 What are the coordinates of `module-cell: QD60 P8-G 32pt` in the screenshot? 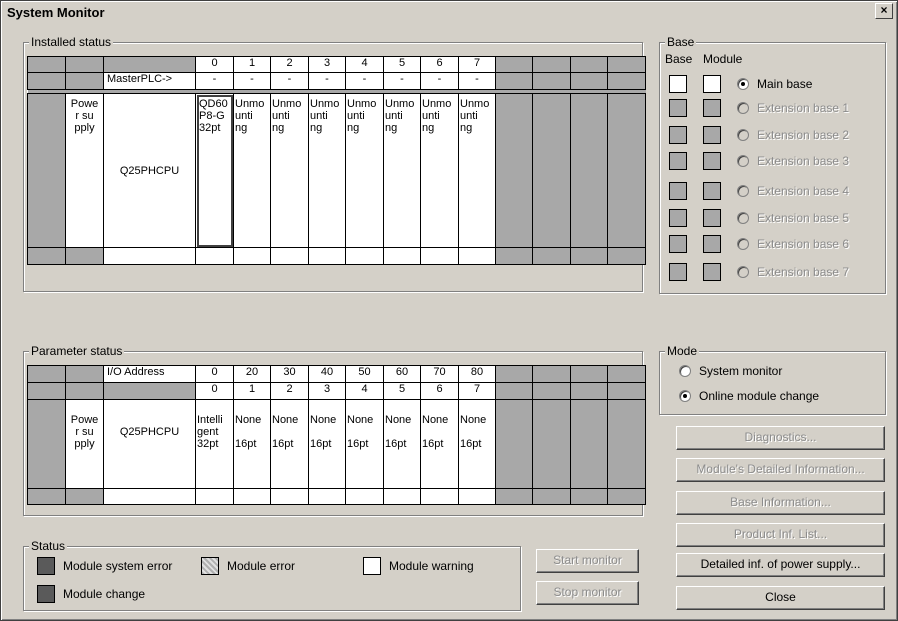 It's located at (214, 170).